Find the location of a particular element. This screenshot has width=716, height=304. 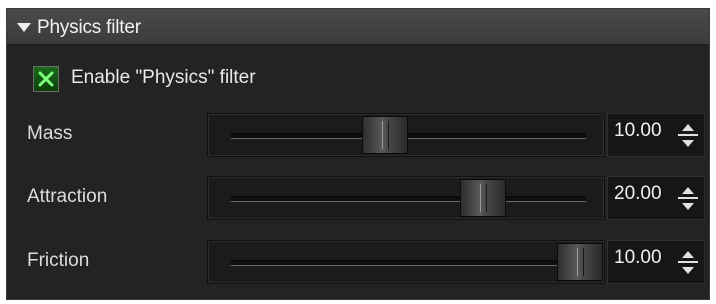

mass-label: Mass is located at coordinates (50, 133).